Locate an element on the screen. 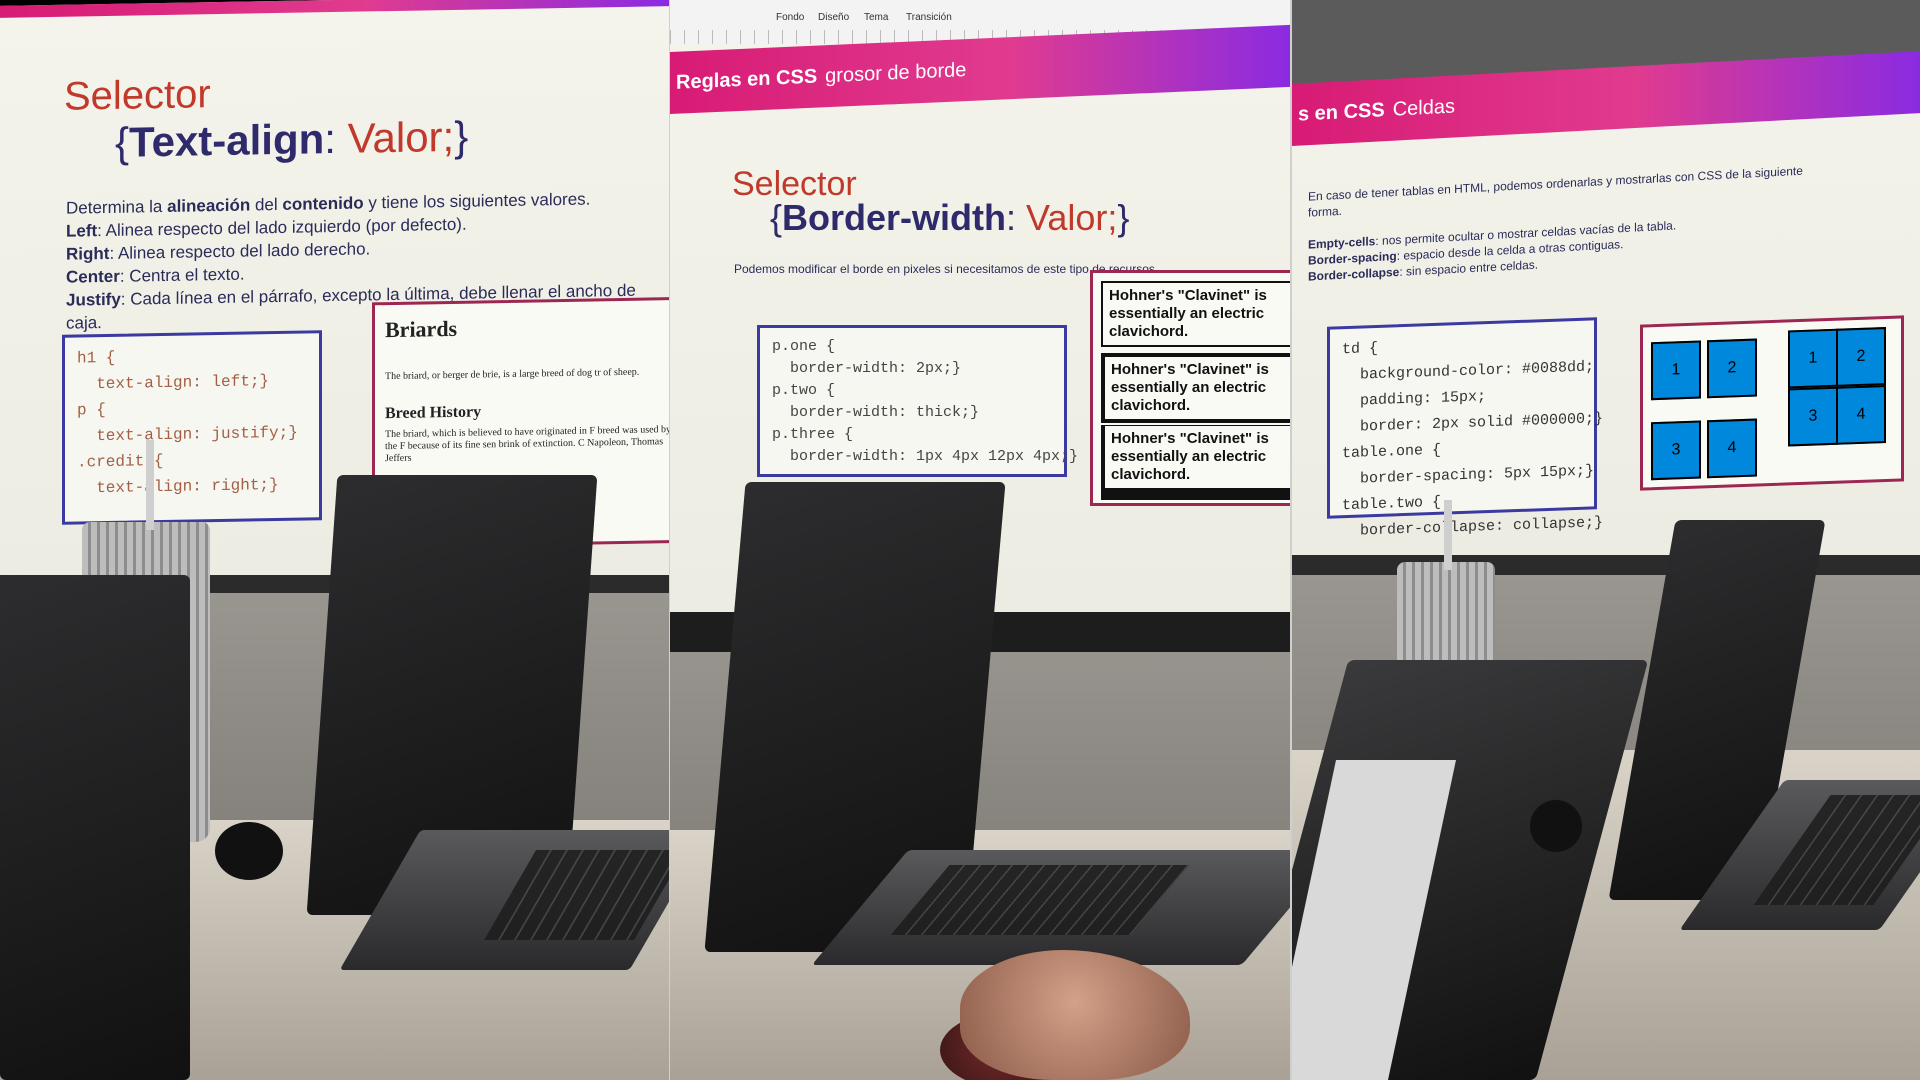 The image size is (1920, 1080). table-one-cell: 4 is located at coordinates (1732, 448).